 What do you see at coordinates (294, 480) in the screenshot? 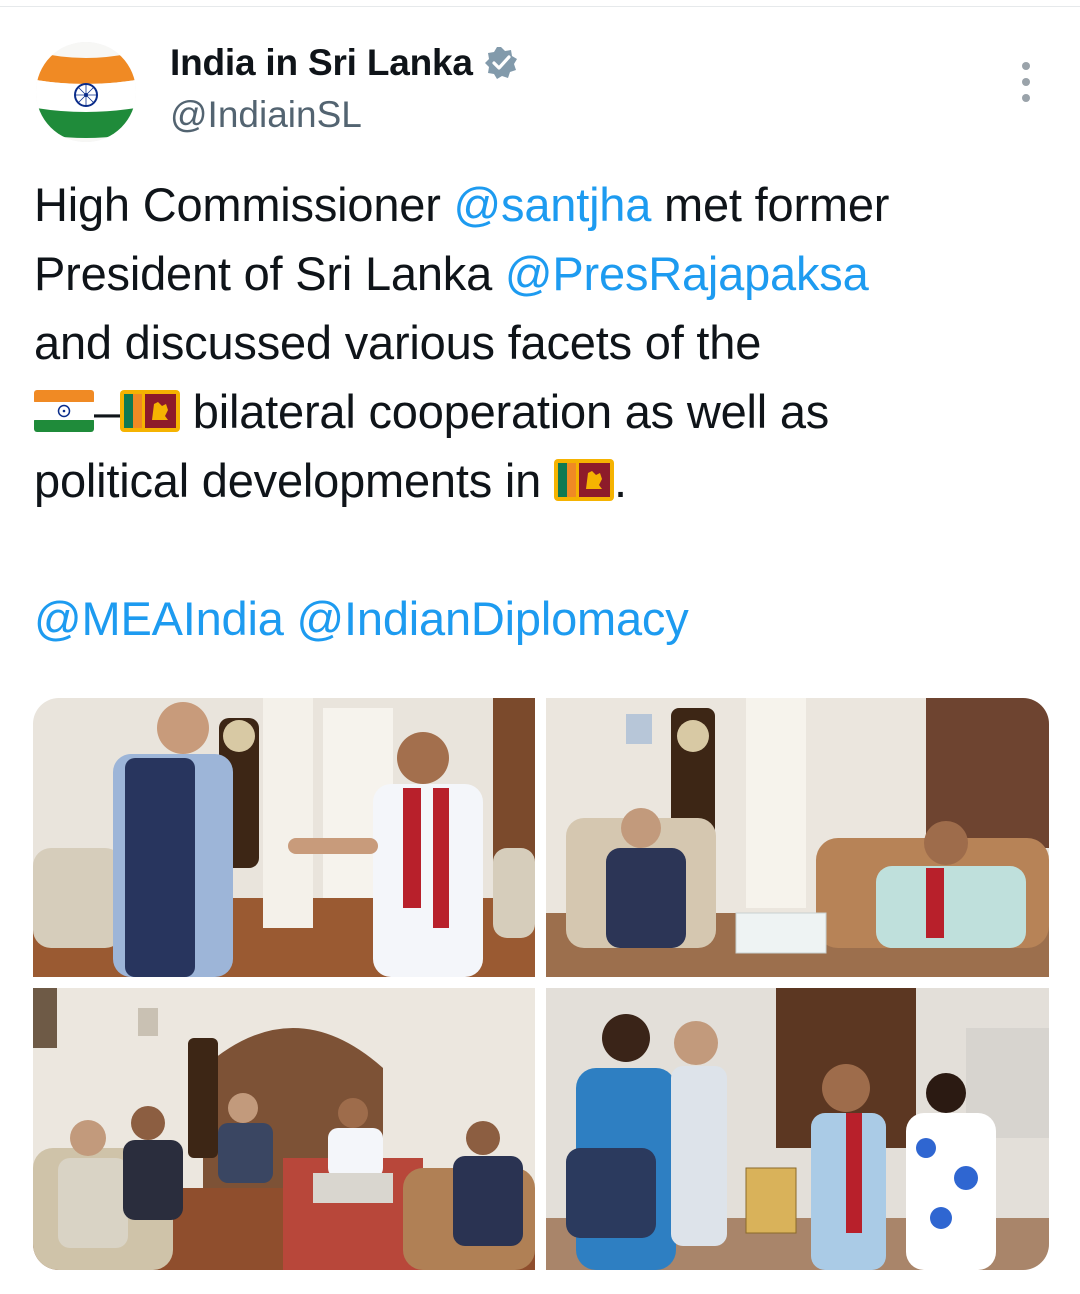
I see `tweet-text-segment: political developments in` at bounding box center [294, 480].